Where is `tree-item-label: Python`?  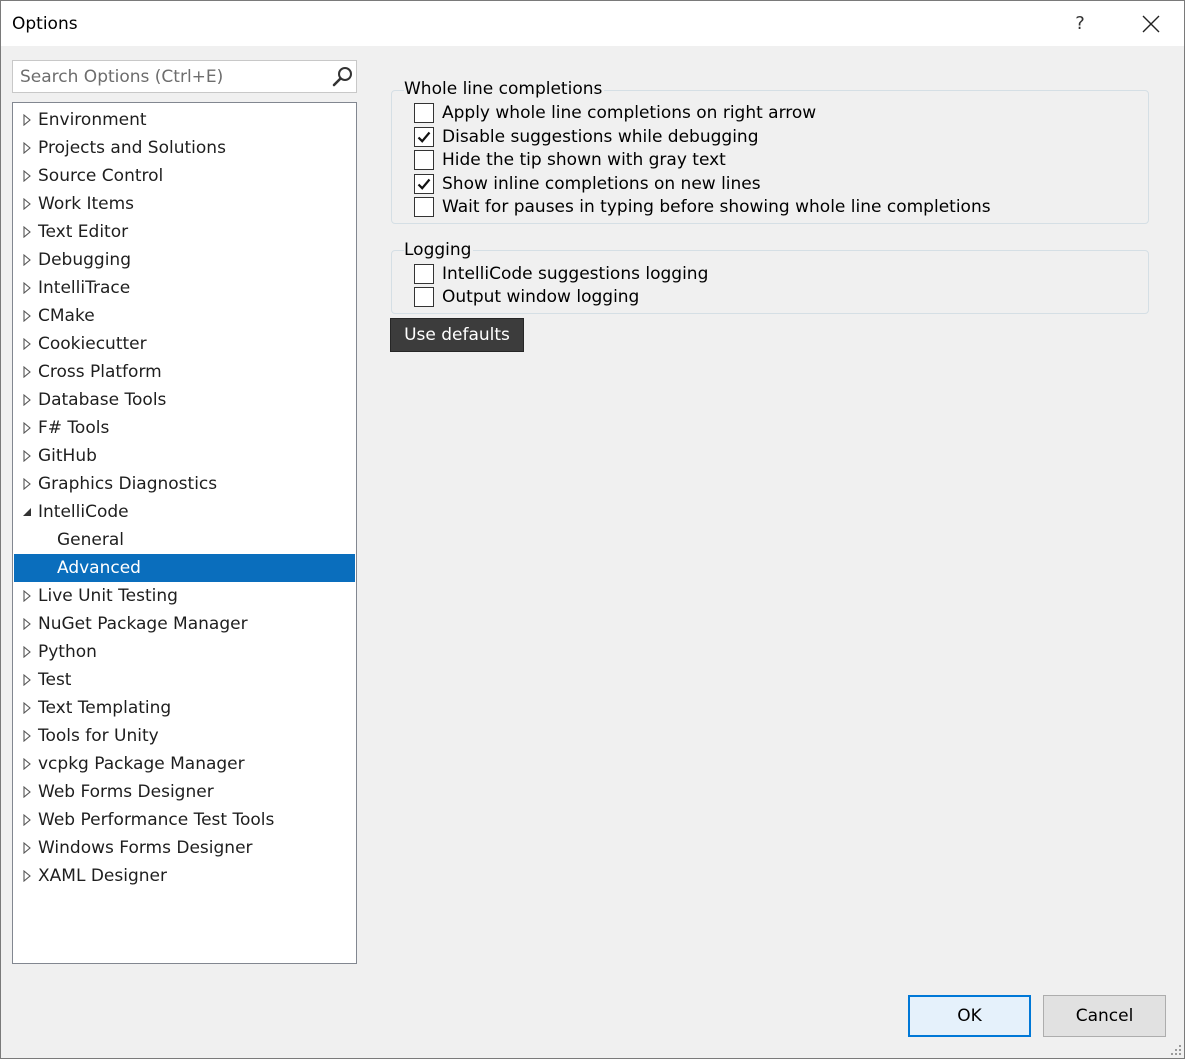
tree-item-label: Python is located at coordinates (67, 652).